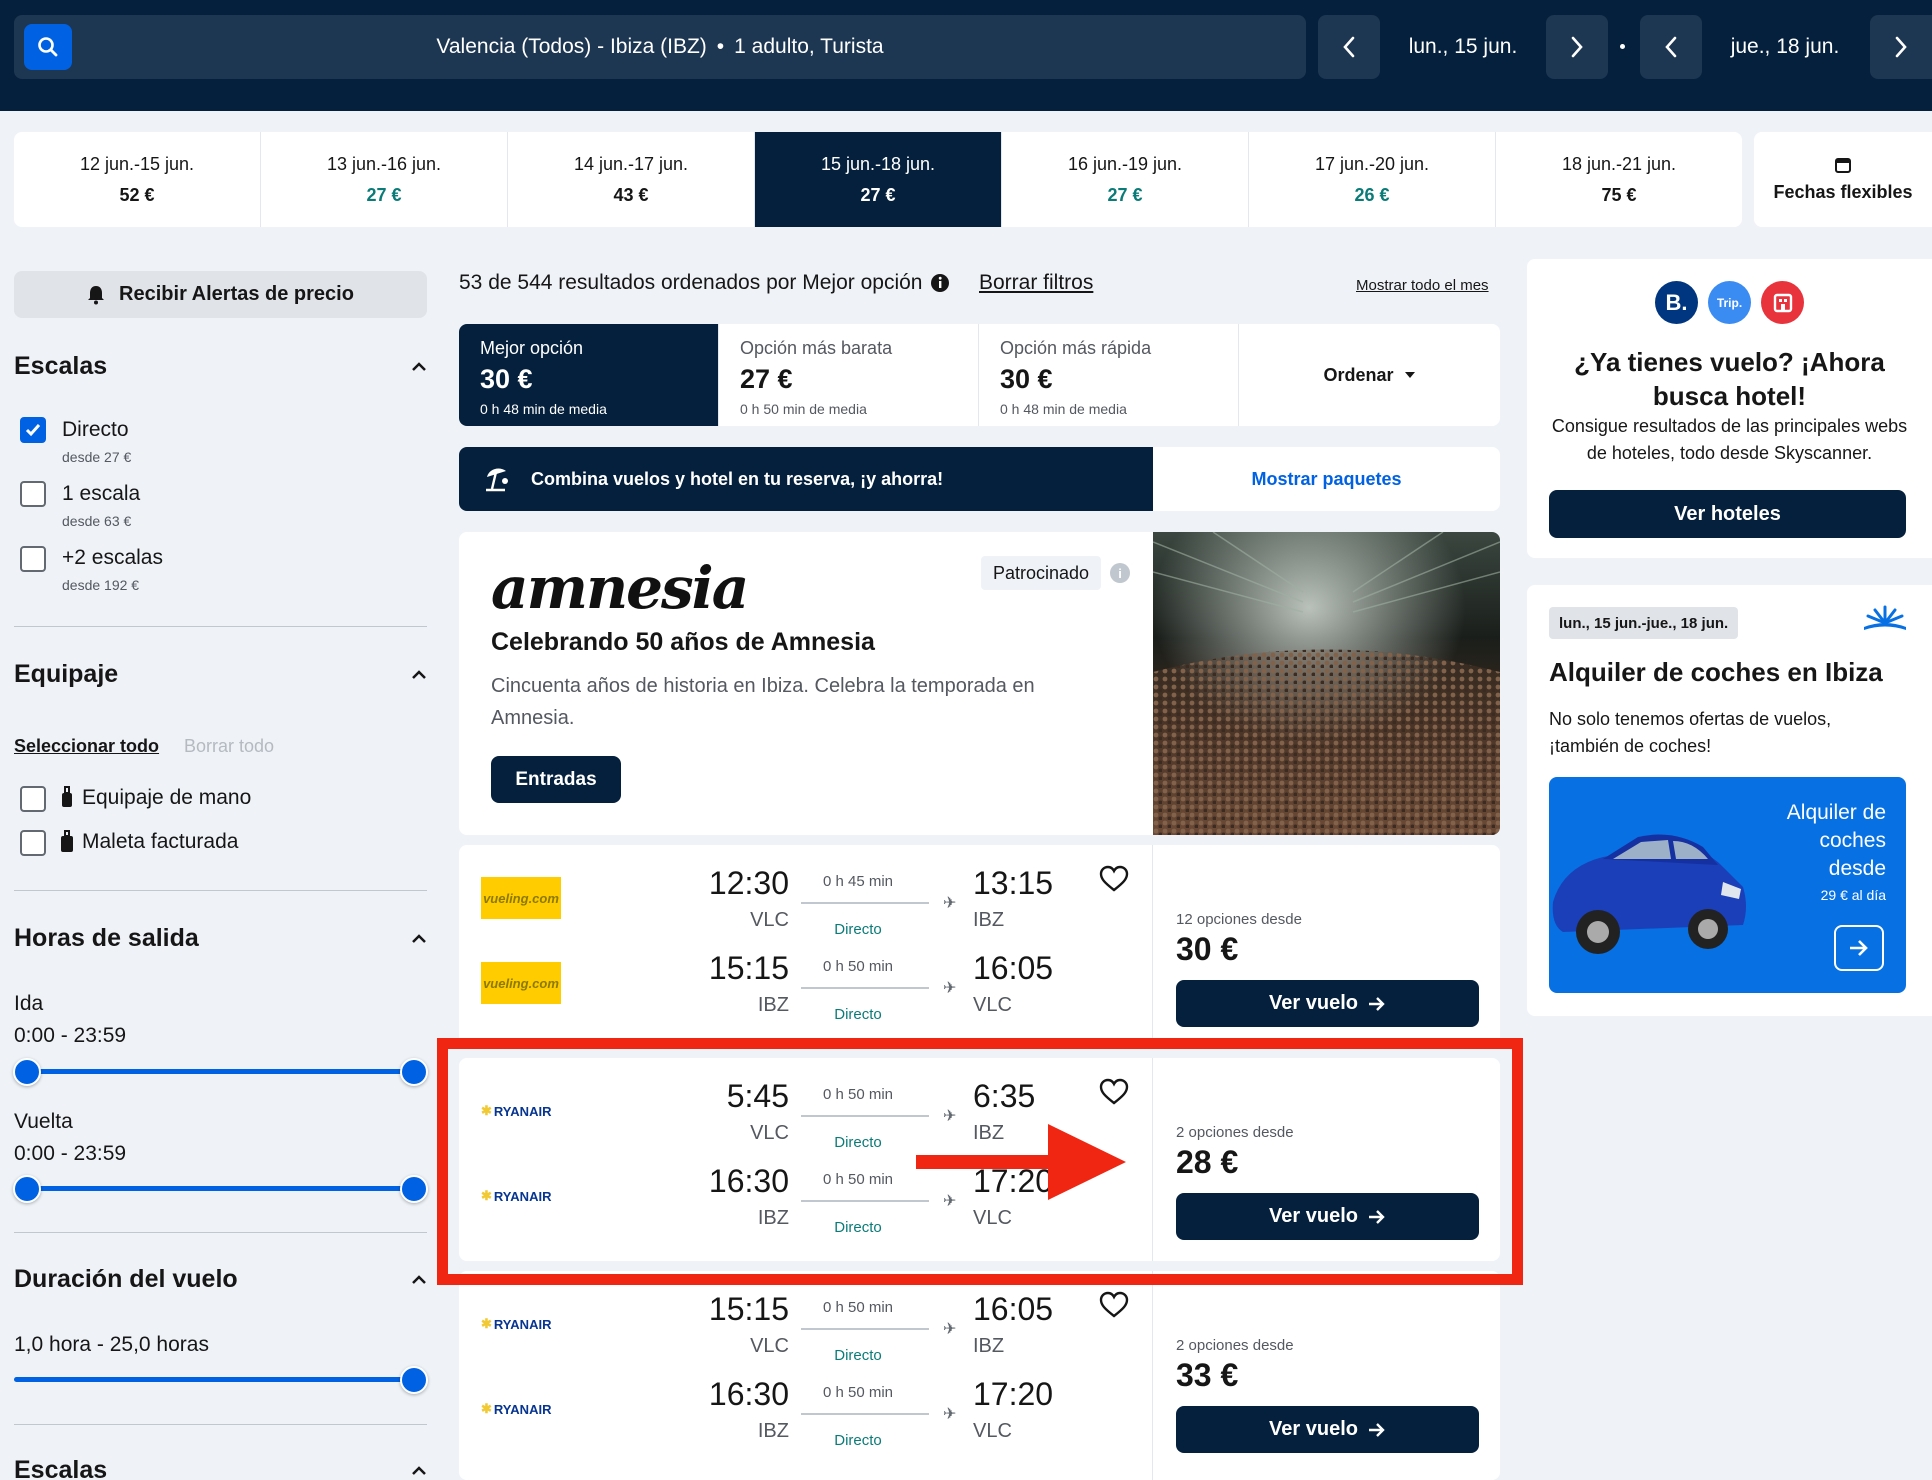 This screenshot has height=1480, width=1932. Describe the element at coordinates (1021, 1162) in the screenshot. I see `red-arrow-icon` at that location.